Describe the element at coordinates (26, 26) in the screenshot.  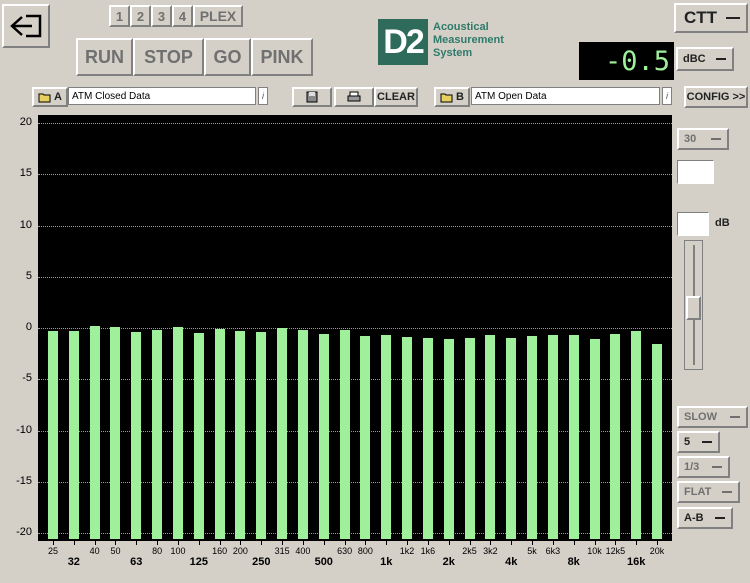
I see `back-button` at that location.